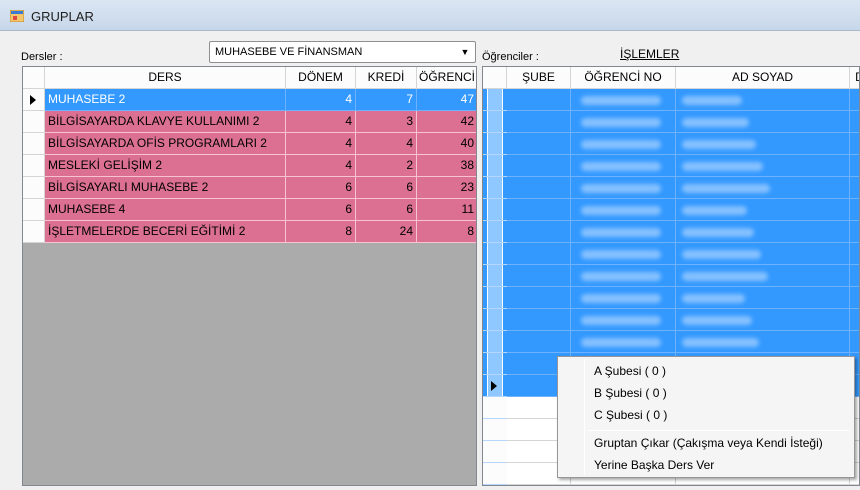 The image size is (860, 490). What do you see at coordinates (165, 166) in the screenshot?
I see `table-cell: MESLEKİ GELİŞİM 2` at bounding box center [165, 166].